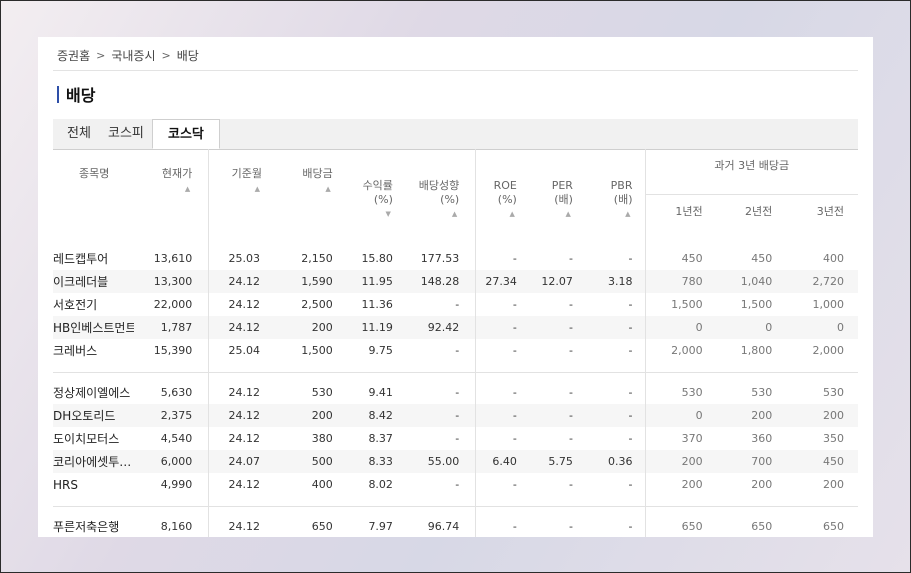 This screenshot has width=911, height=573. What do you see at coordinates (79, 134) in the screenshot?
I see `tab-all: 전체` at bounding box center [79, 134].